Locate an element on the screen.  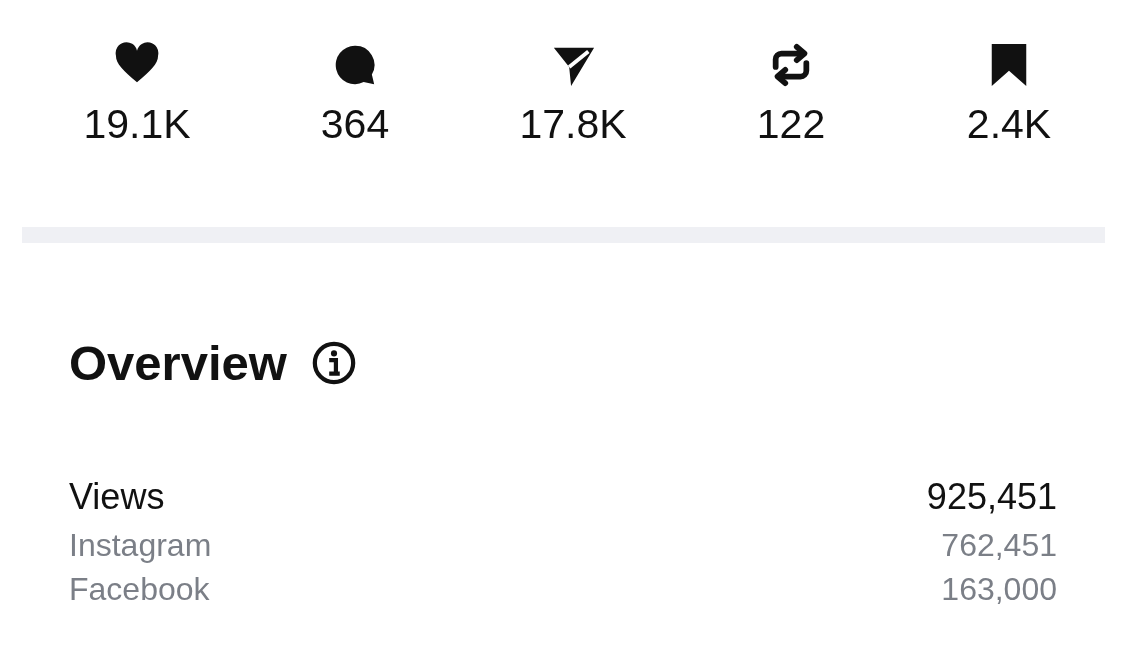
metric-value: 762,451 is located at coordinates (999, 545).